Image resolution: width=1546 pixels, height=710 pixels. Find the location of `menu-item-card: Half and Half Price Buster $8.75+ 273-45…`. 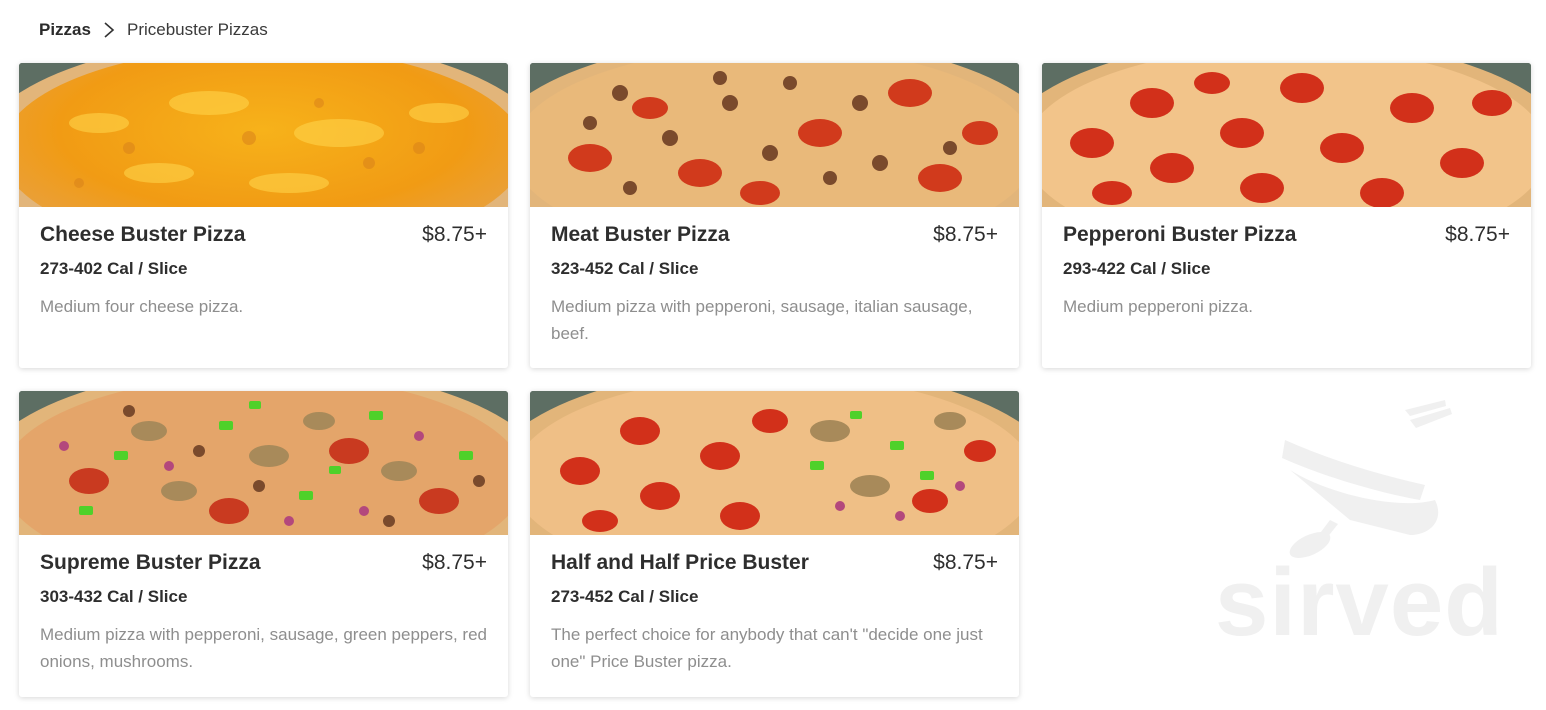

menu-item-card: Half and Half Price Buster $8.75+ 273-45… is located at coordinates (774, 544).